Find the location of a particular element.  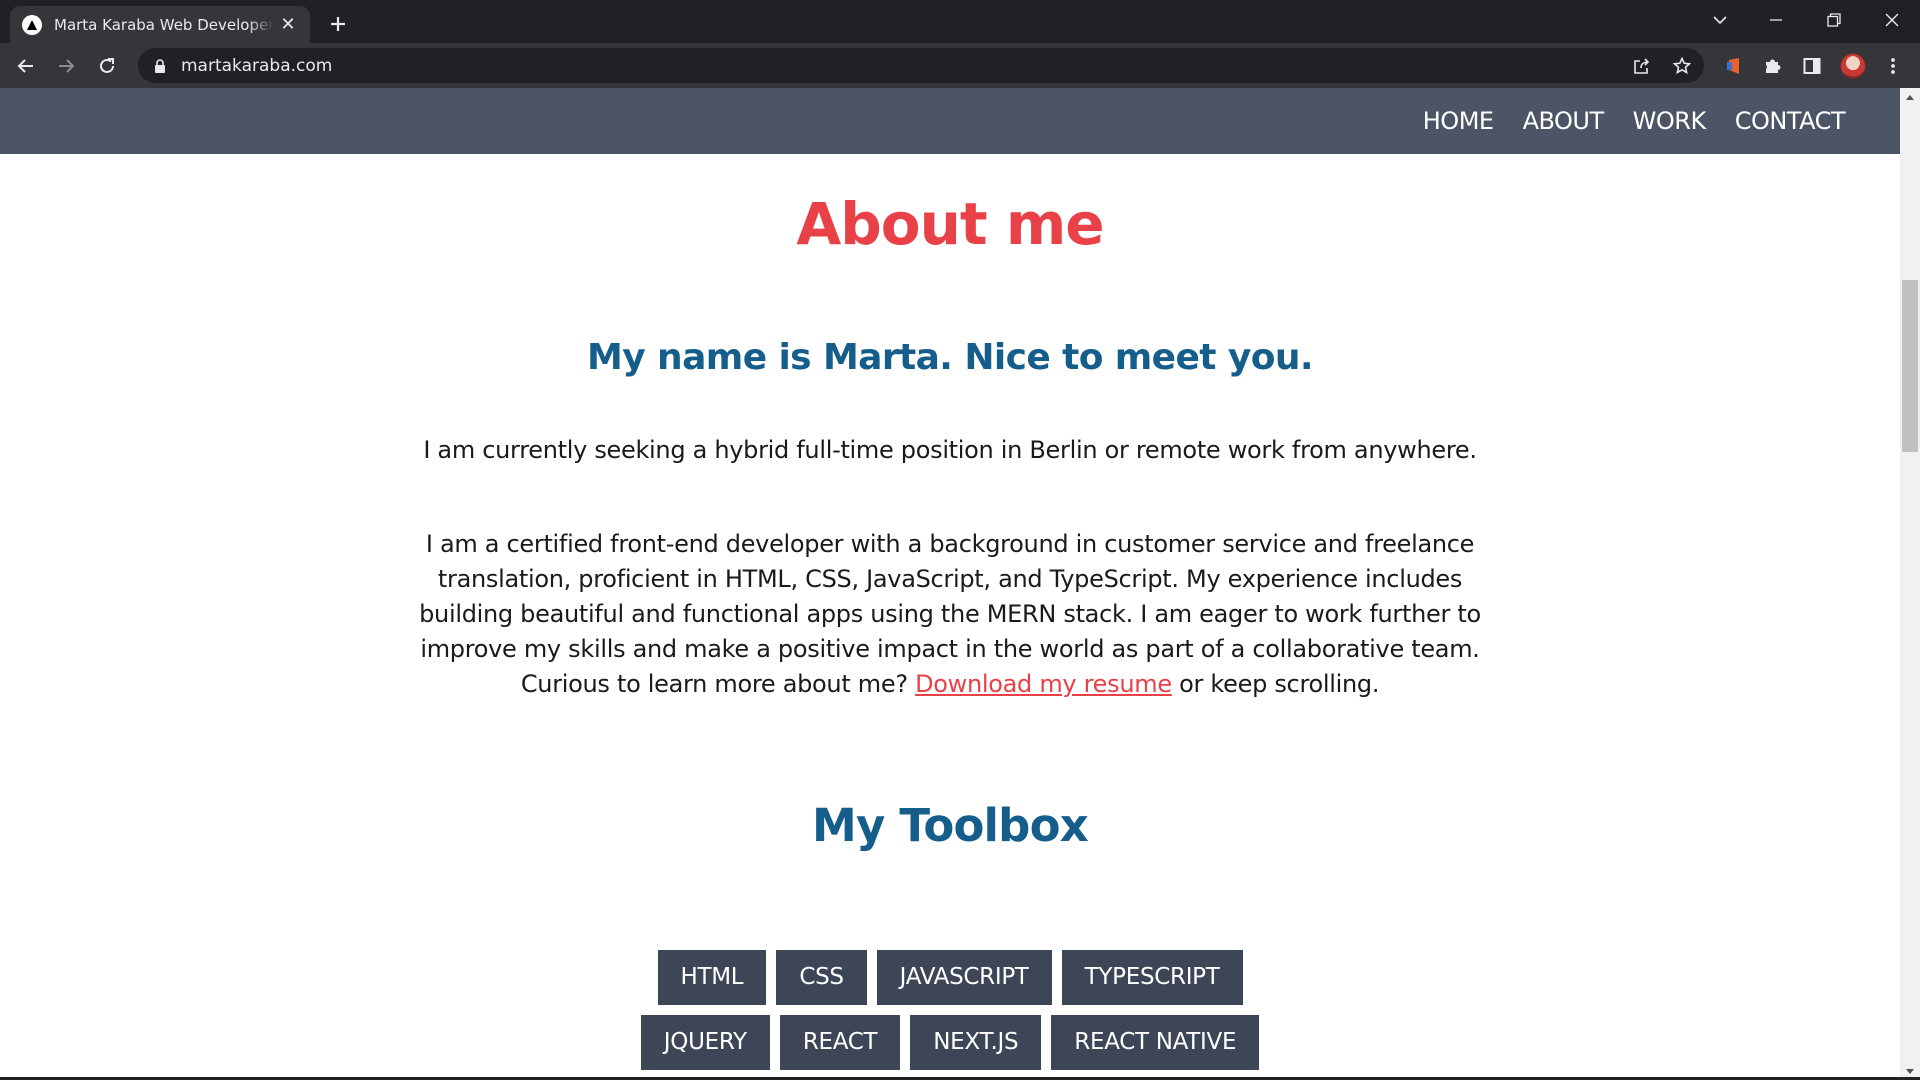

toolbox-title: My Toolbox is located at coordinates (950, 825).